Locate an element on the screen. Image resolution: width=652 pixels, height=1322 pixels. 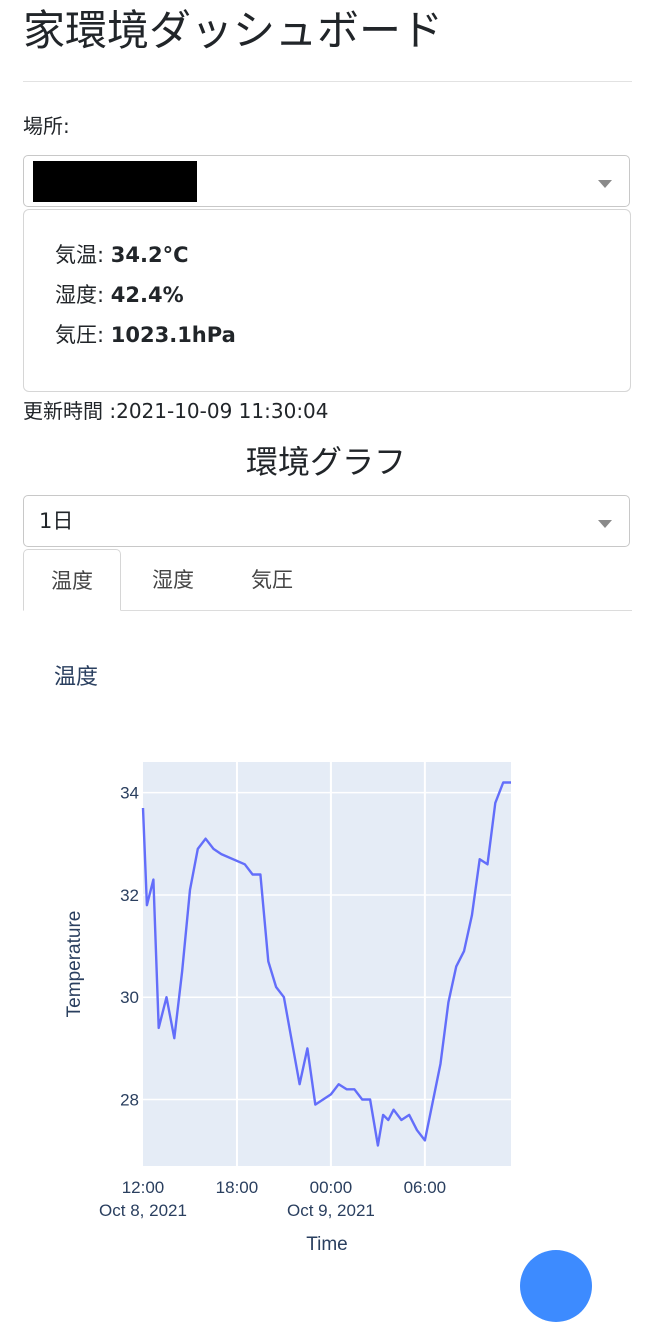
graph-tabs: 温度 湿度 気圧 is located at coordinates (327, 580).